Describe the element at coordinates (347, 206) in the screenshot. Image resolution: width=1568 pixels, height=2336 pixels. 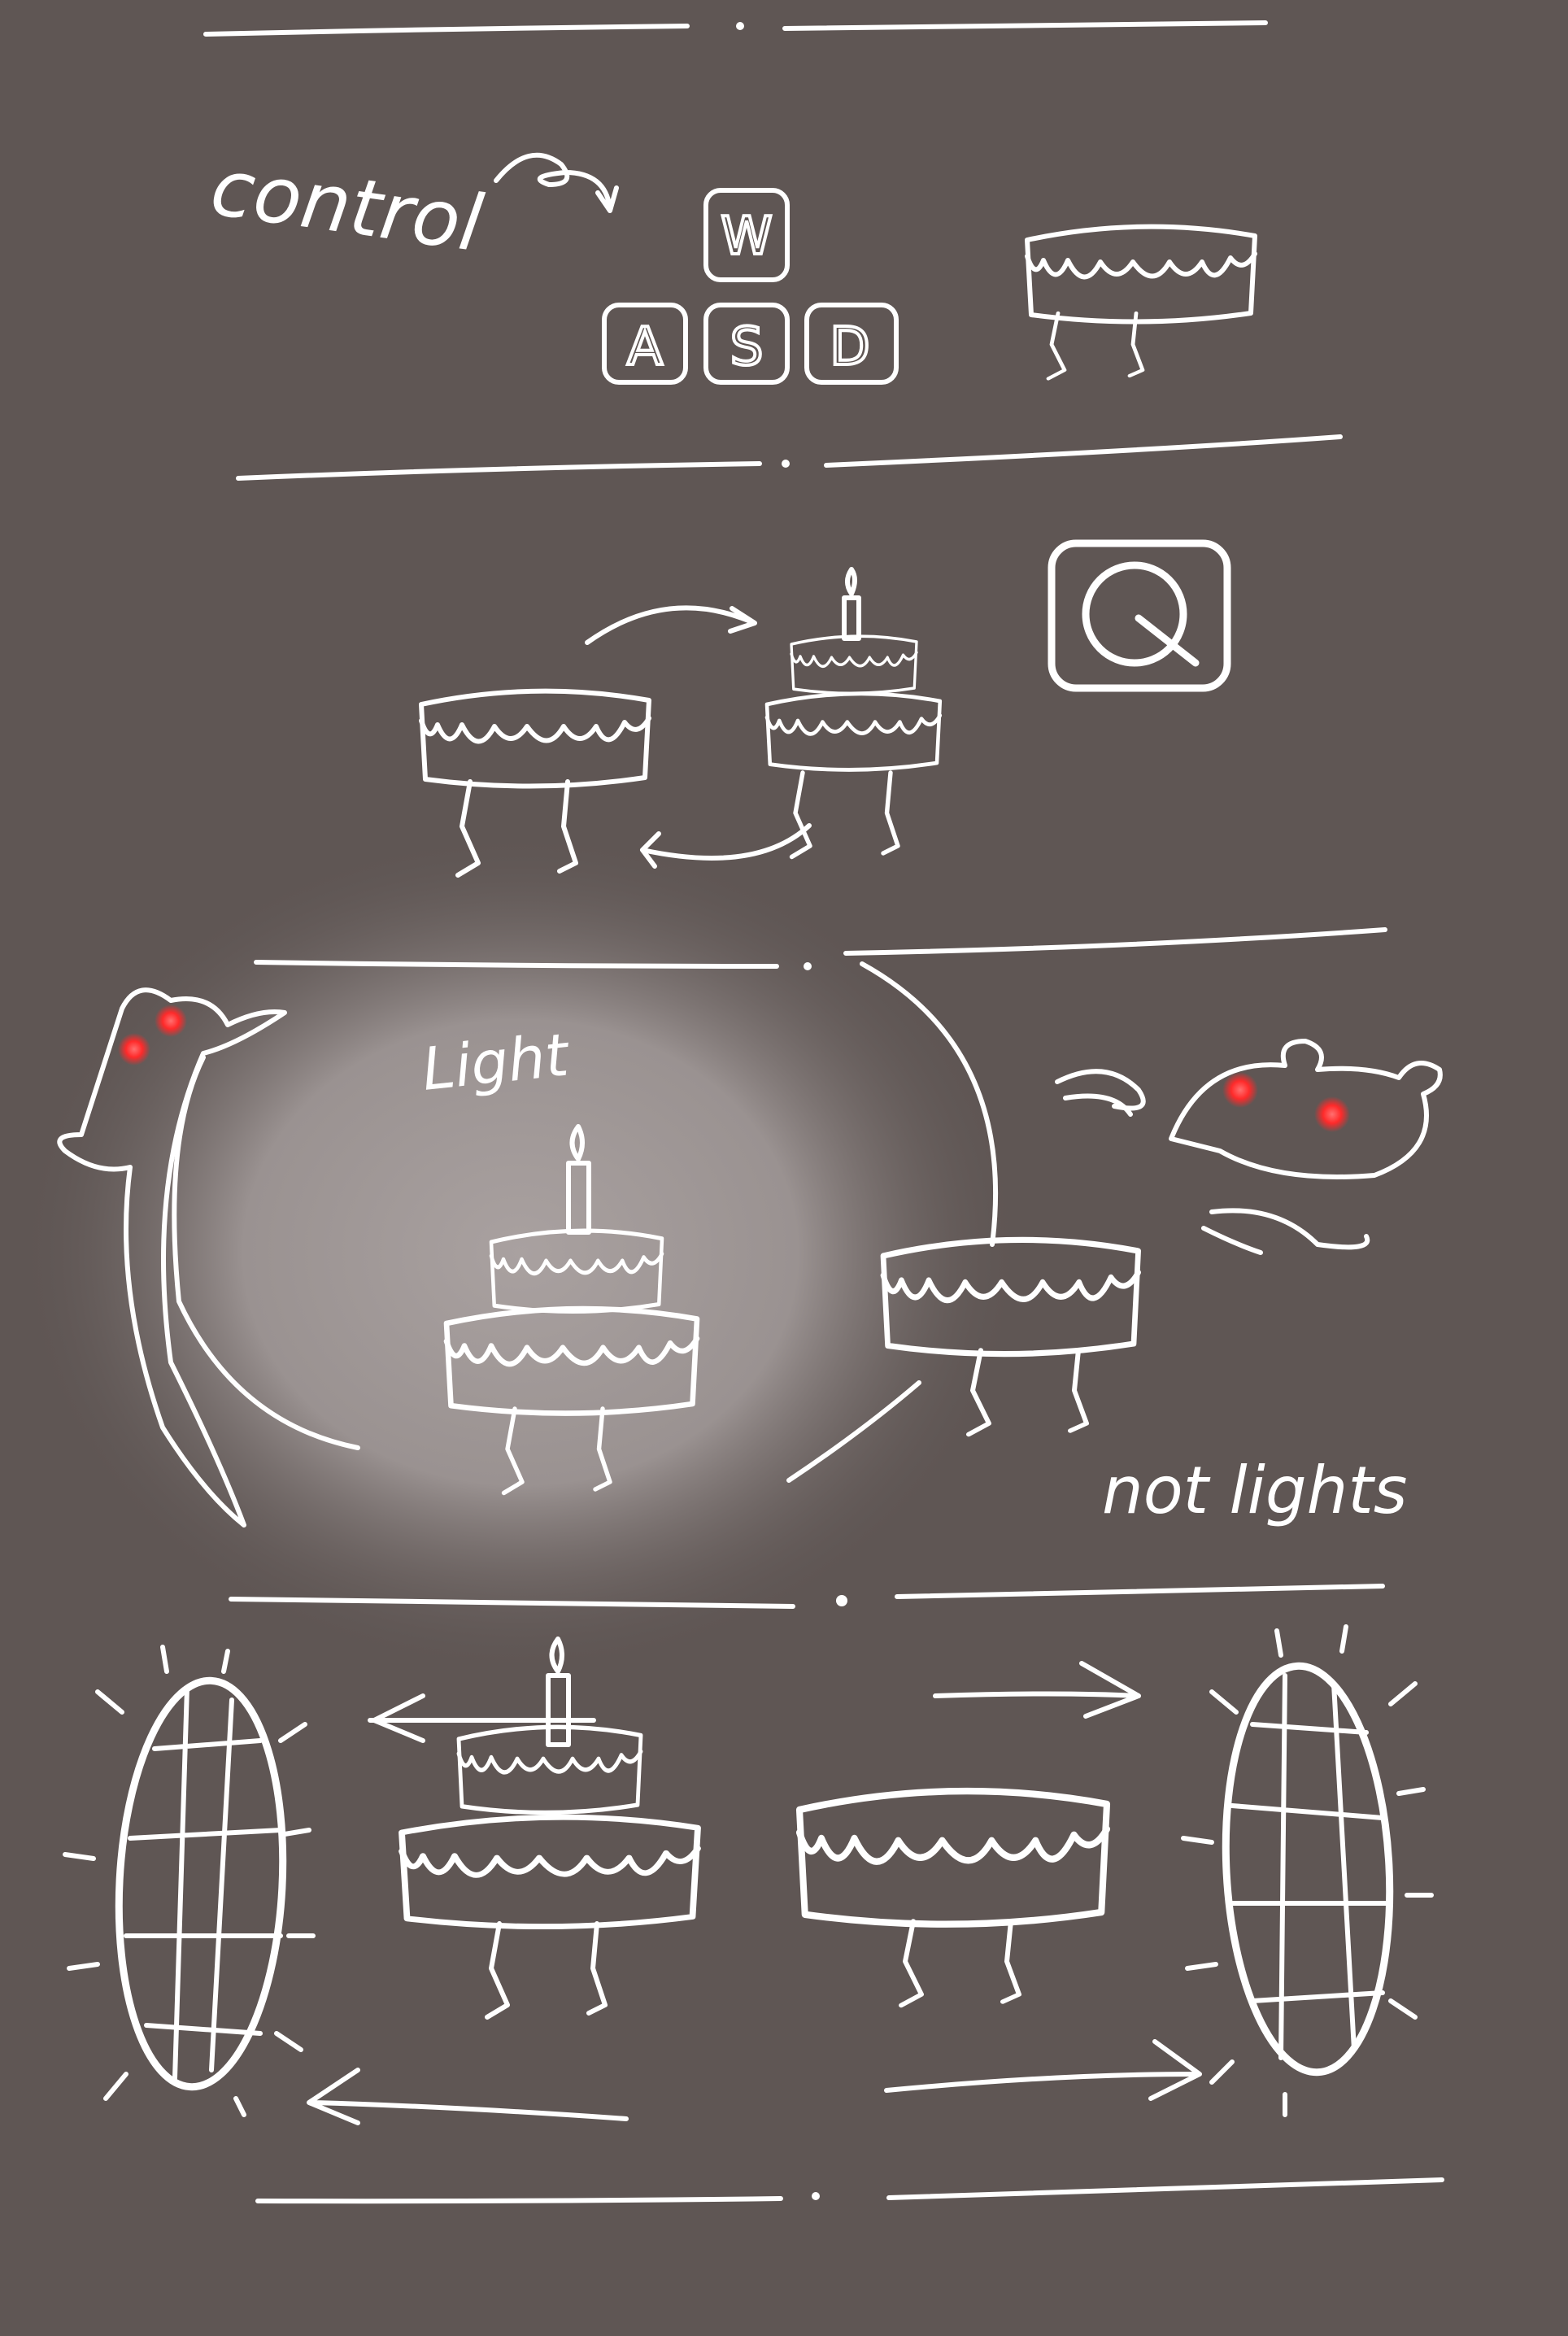
I see `controls-title: control` at that location.